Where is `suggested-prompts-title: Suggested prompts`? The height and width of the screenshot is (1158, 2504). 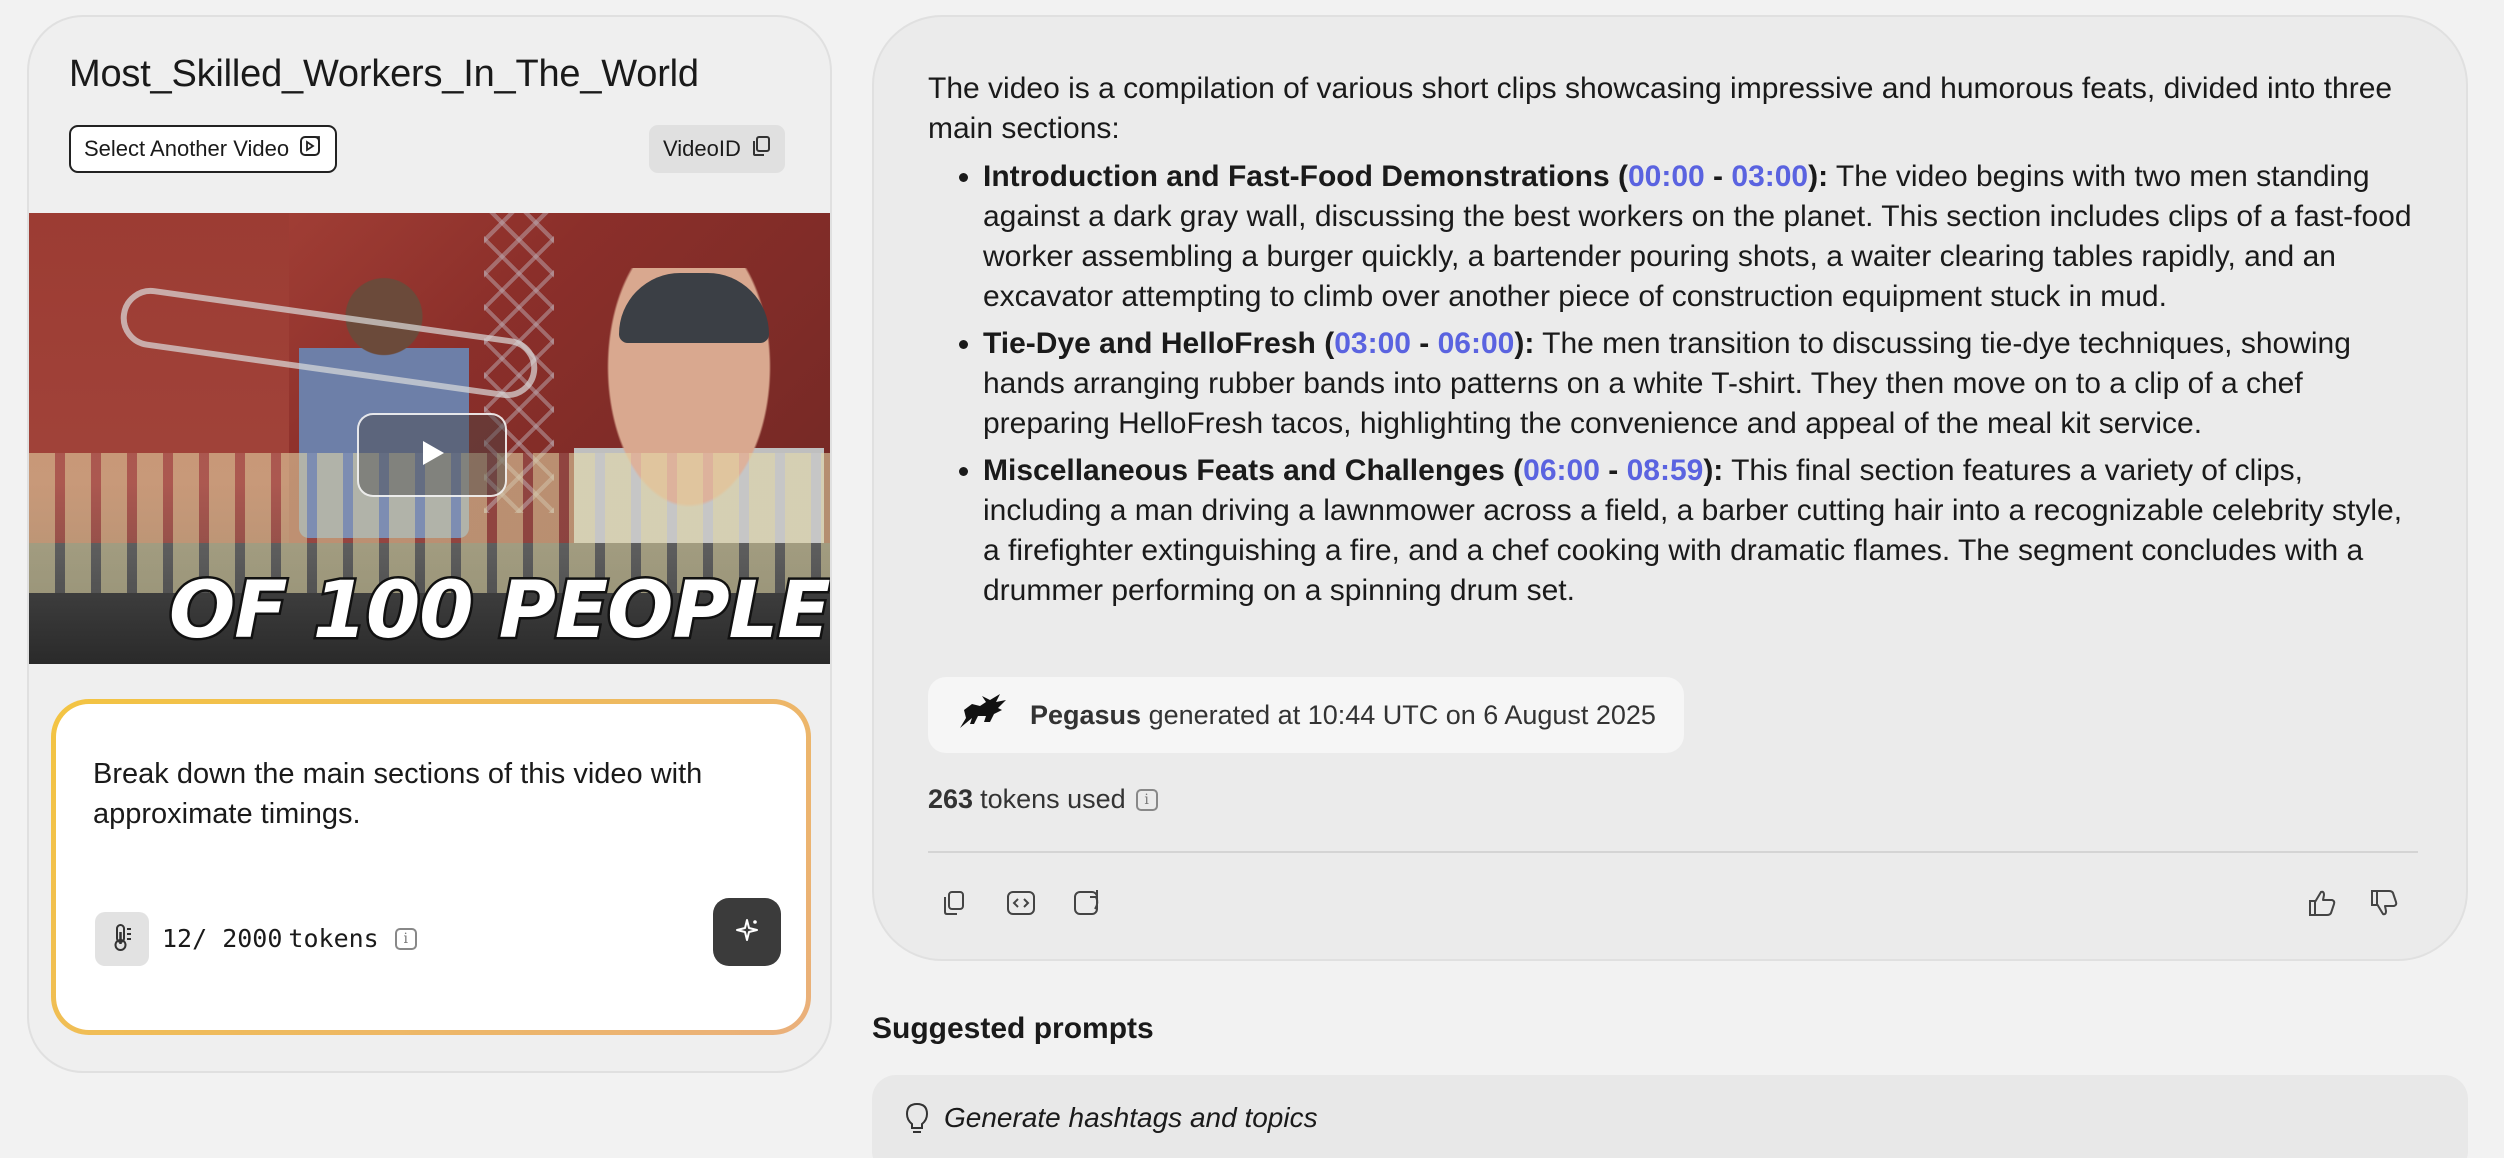
suggested-prompts-title: Suggested prompts is located at coordinates (1013, 1028).